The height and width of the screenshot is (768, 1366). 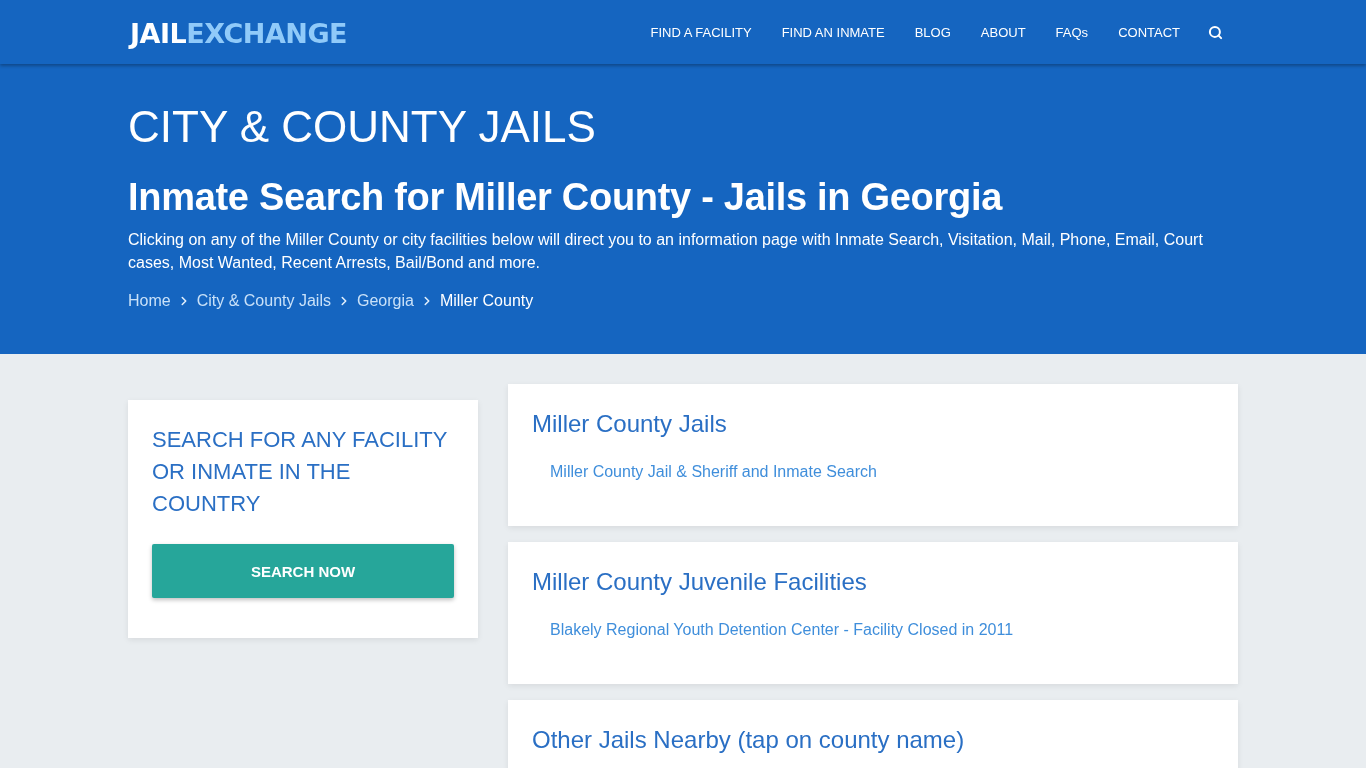 What do you see at coordinates (1215, 32) in the screenshot?
I see `search-icon` at bounding box center [1215, 32].